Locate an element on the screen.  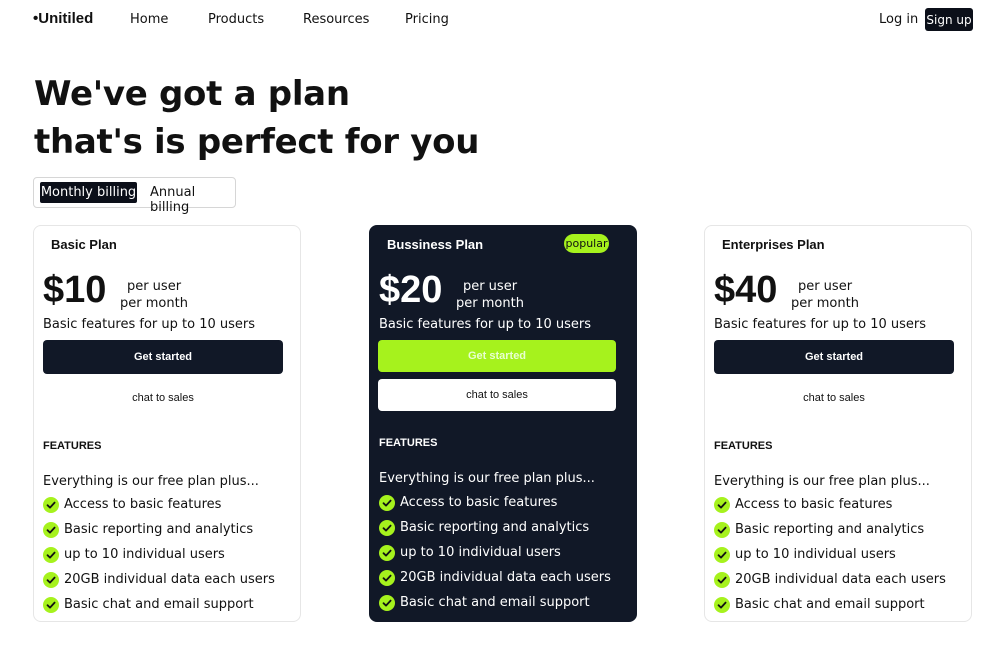
nav-resources: Resources is located at coordinates (336, 19).